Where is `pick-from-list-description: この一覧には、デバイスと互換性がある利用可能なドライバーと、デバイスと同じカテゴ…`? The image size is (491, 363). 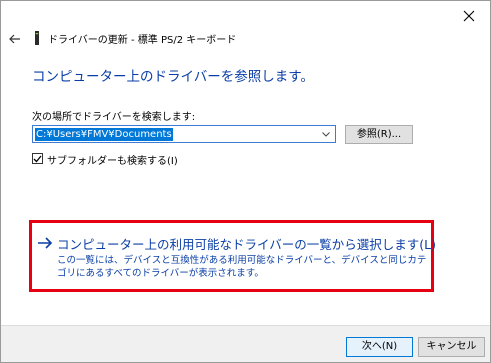 pick-from-list-description: この一覧には、デバイスと互換性がある利用可能なドライバーと、デバイスと同じカテゴ… is located at coordinates (242, 267).